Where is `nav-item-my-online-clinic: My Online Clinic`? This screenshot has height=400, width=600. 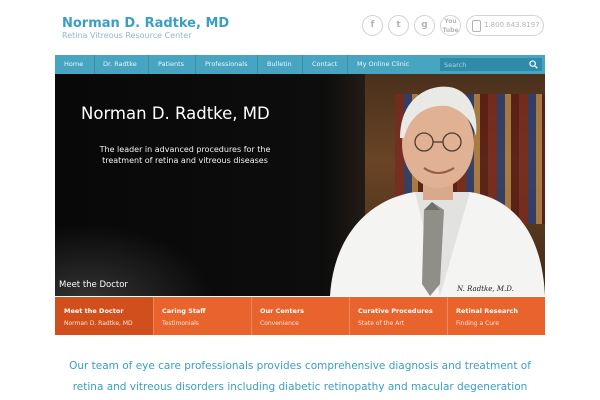 nav-item-my-online-clinic: My Online Clinic is located at coordinates (383, 64).